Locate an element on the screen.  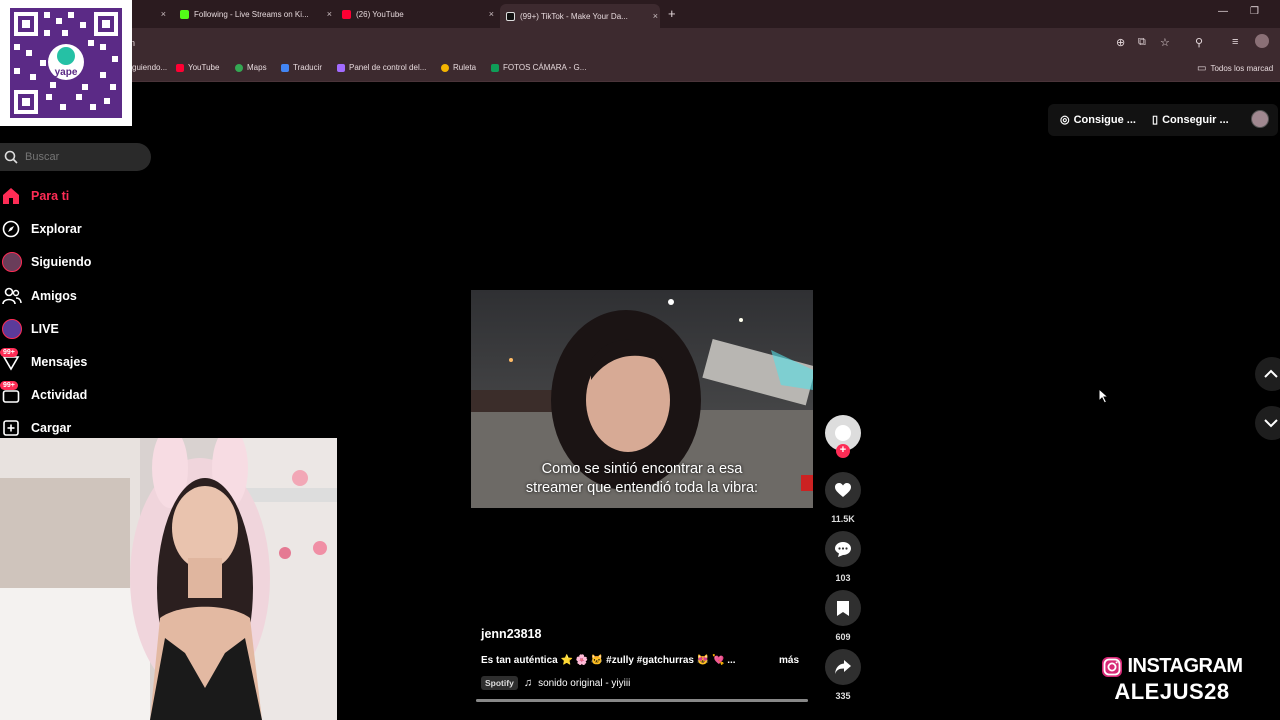
live-icon is located at coordinates (12, 329).